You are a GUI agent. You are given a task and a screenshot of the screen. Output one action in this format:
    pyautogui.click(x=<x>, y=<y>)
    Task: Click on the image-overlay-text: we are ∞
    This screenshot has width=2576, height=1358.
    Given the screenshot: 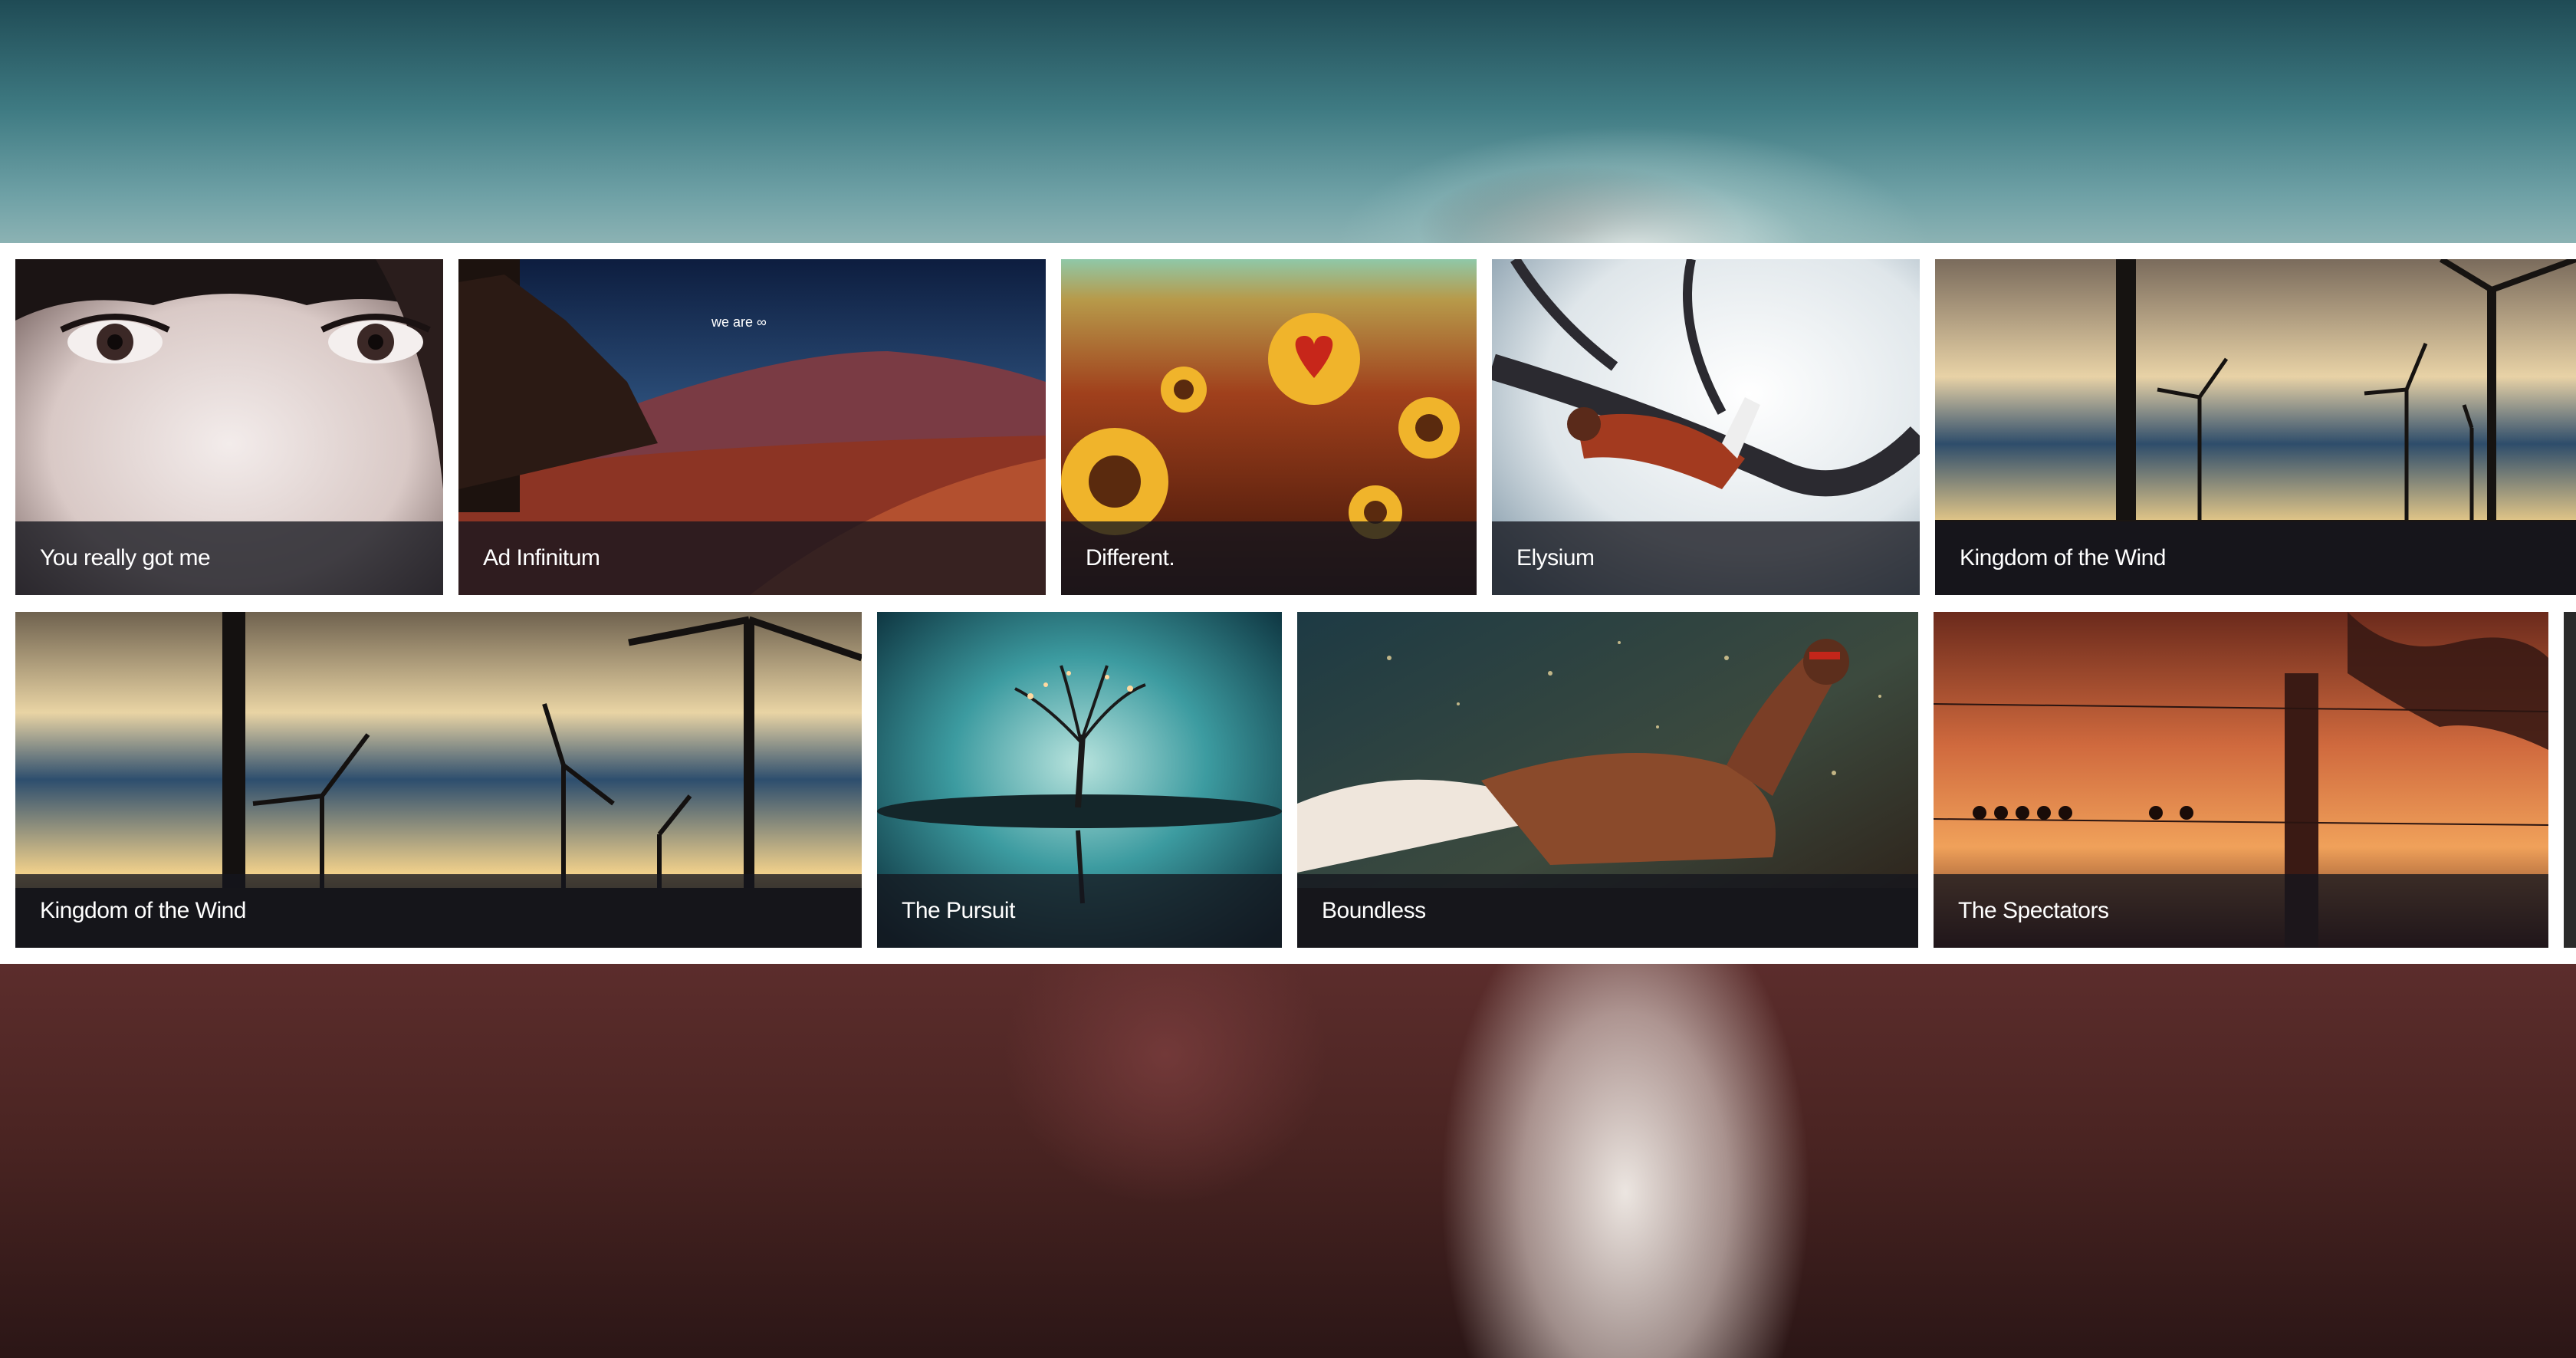 What is the action you would take?
    pyautogui.click(x=739, y=322)
    